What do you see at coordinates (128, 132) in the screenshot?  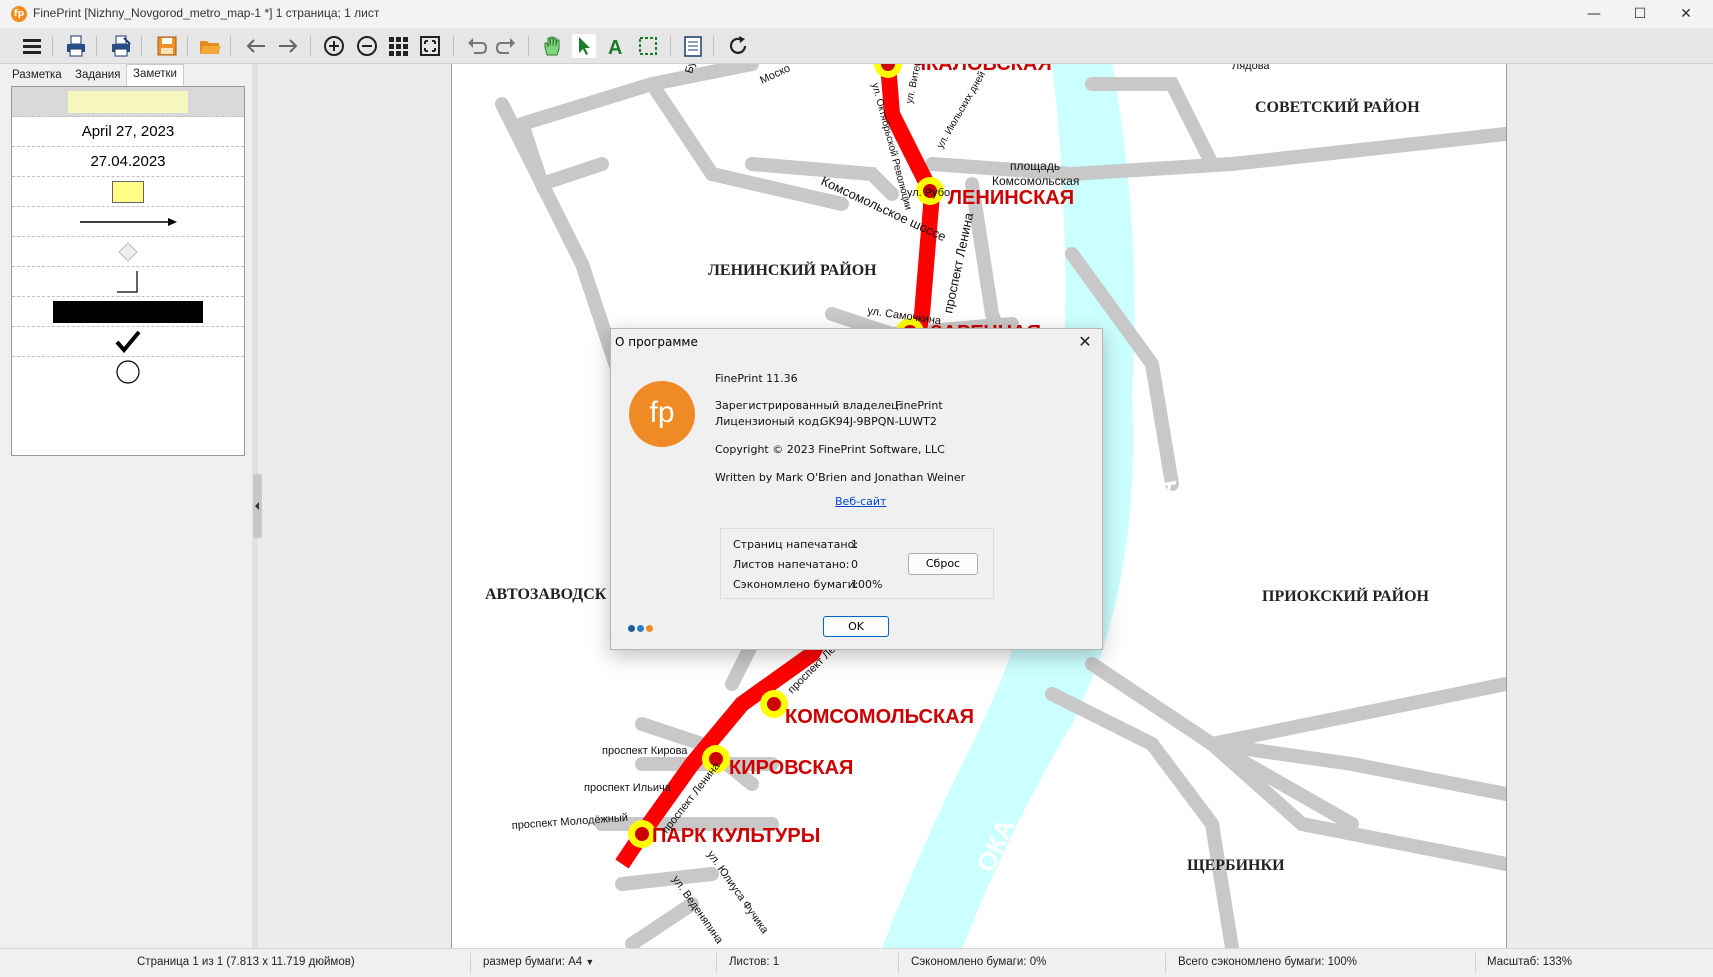 I see `note-date-long: April 27, 2023` at bounding box center [128, 132].